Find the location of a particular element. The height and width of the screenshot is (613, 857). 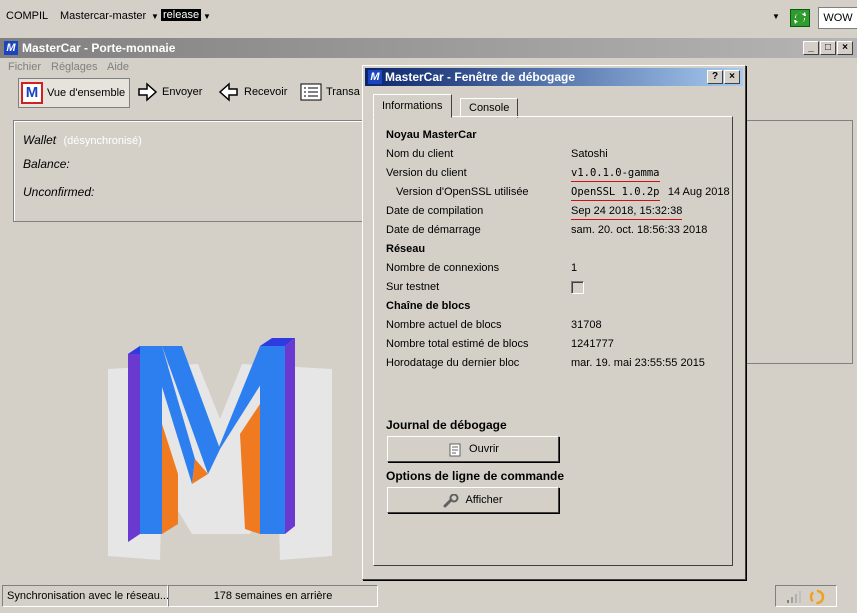

list-icon is located at coordinates (311, 92).